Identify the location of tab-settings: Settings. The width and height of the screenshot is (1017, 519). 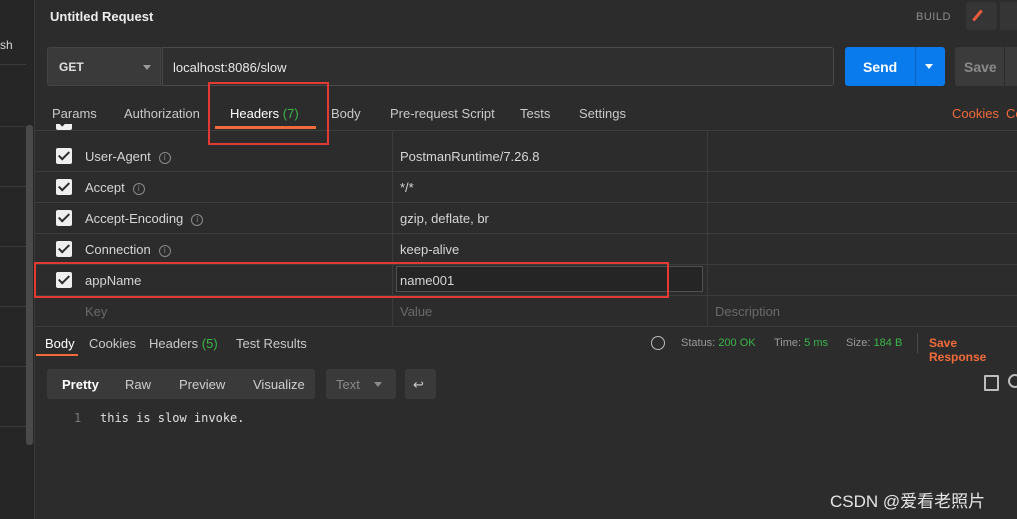
(602, 113).